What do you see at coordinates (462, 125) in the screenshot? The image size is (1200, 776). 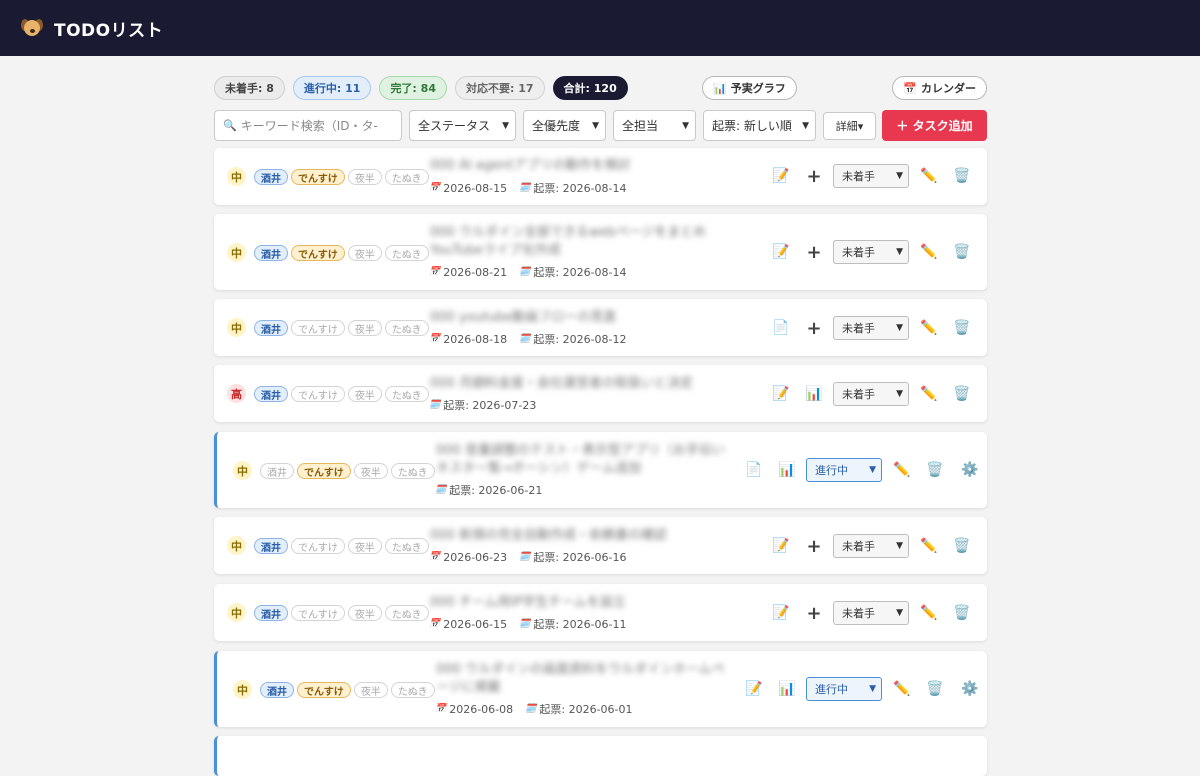 I see `status-filter-select: 全ステータス ▼` at bounding box center [462, 125].